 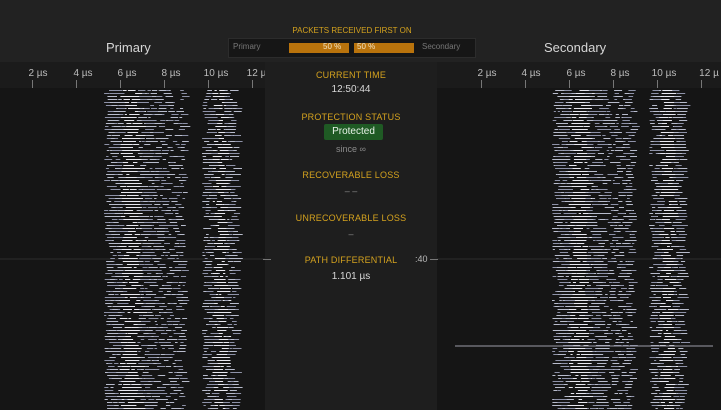 What do you see at coordinates (441, 46) in the screenshot?
I see `packets-first-secondary-label: Secondary` at bounding box center [441, 46].